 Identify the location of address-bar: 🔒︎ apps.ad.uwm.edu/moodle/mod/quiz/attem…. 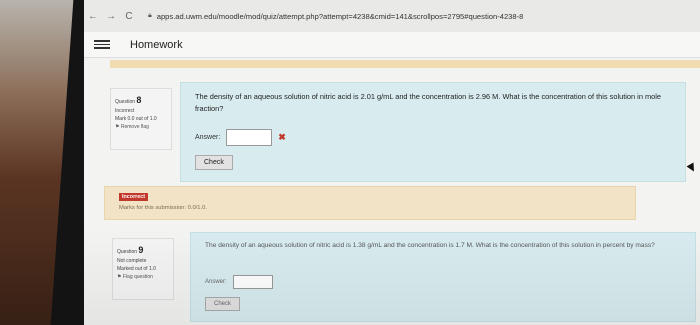
(335, 16).